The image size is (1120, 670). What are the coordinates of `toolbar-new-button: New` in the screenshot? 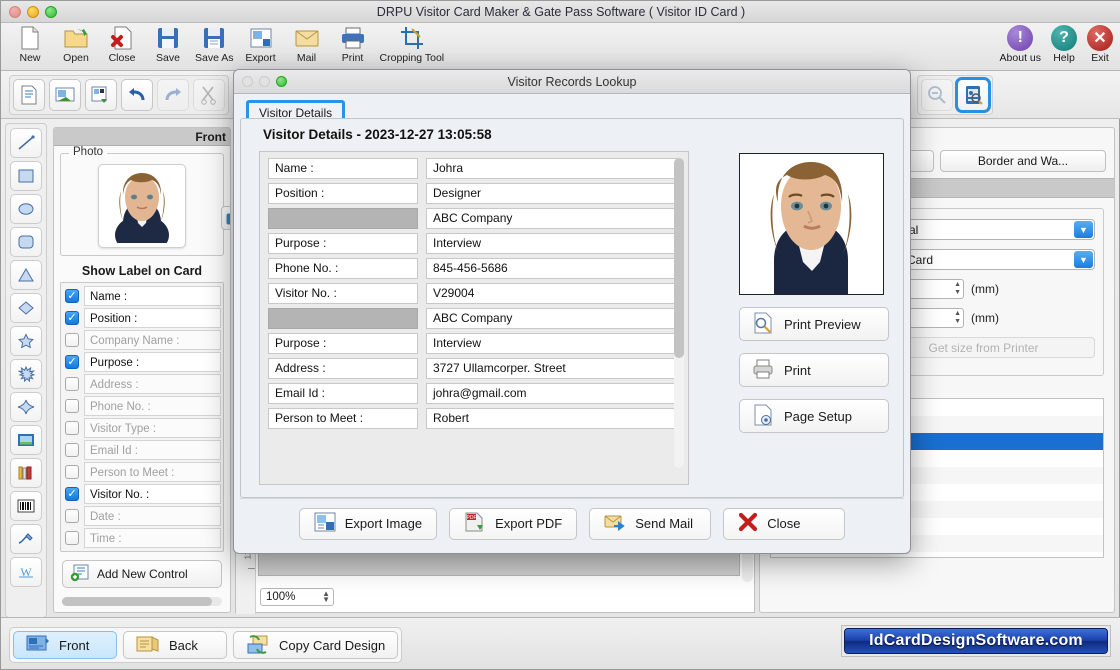 It's located at (30, 47).